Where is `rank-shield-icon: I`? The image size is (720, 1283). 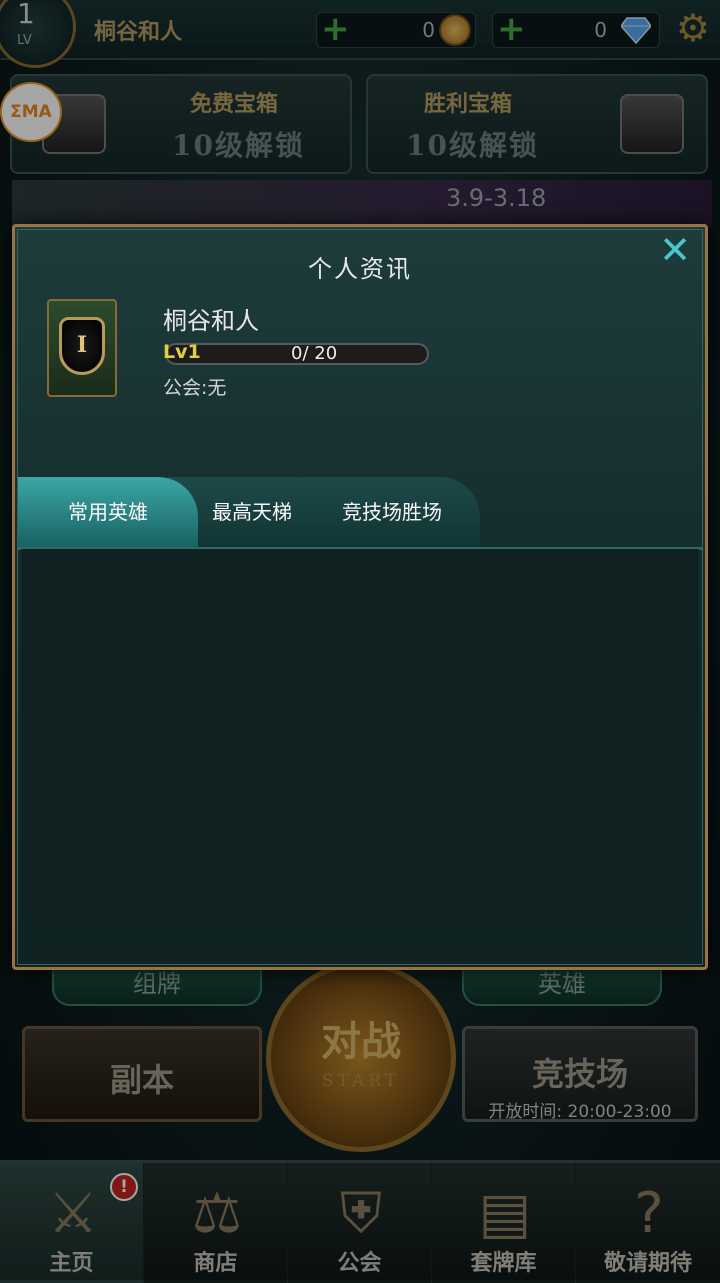
rank-shield-icon: I is located at coordinates (82, 346).